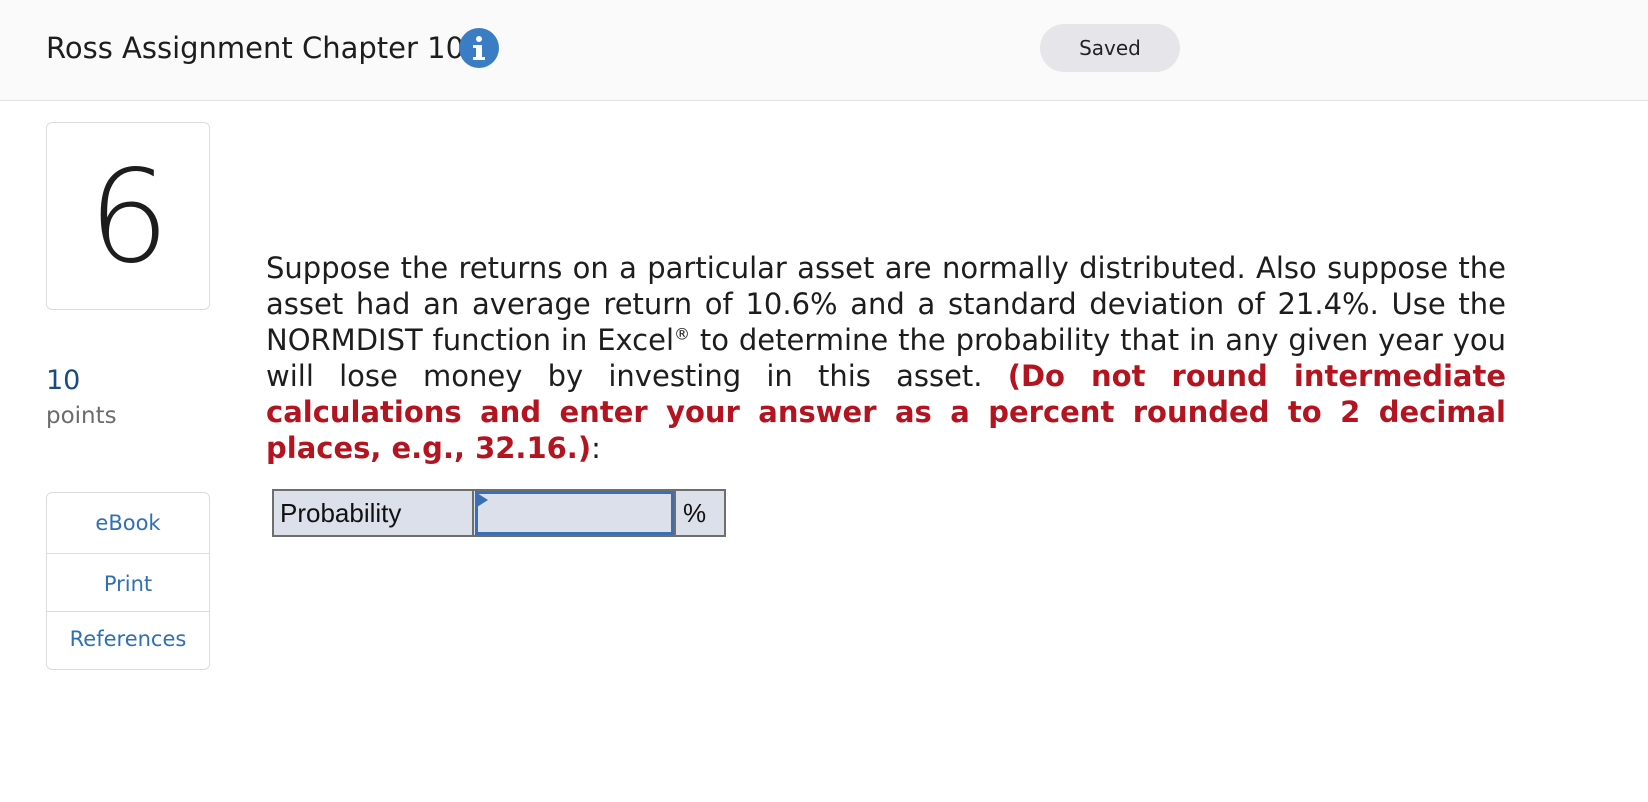 This screenshot has height=802, width=1648. What do you see at coordinates (699, 513) in the screenshot?
I see `percent-unit: %` at bounding box center [699, 513].